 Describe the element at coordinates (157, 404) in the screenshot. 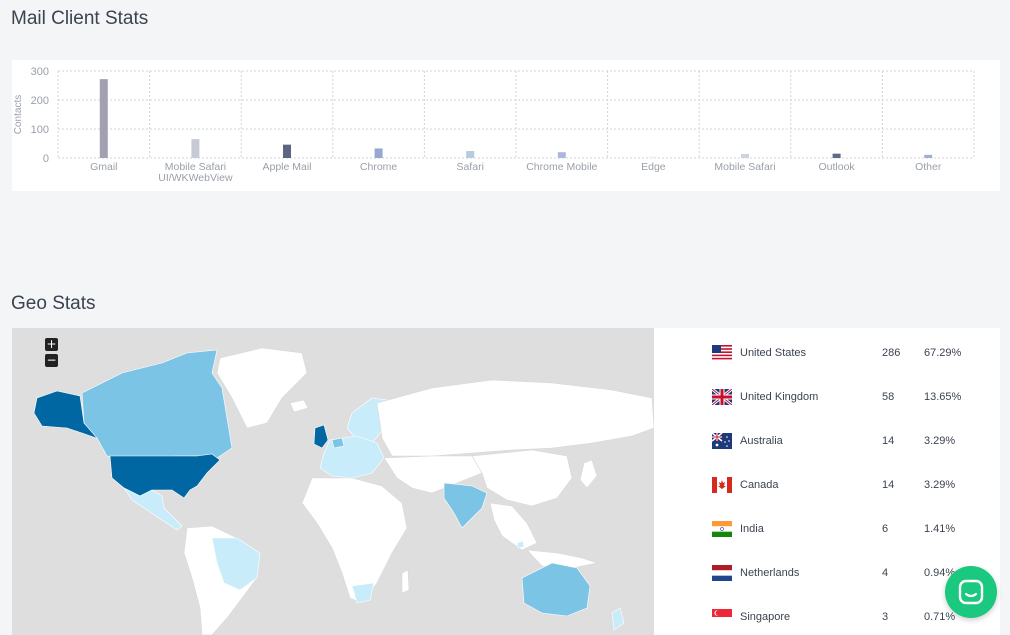

I see `canada-shape` at that location.